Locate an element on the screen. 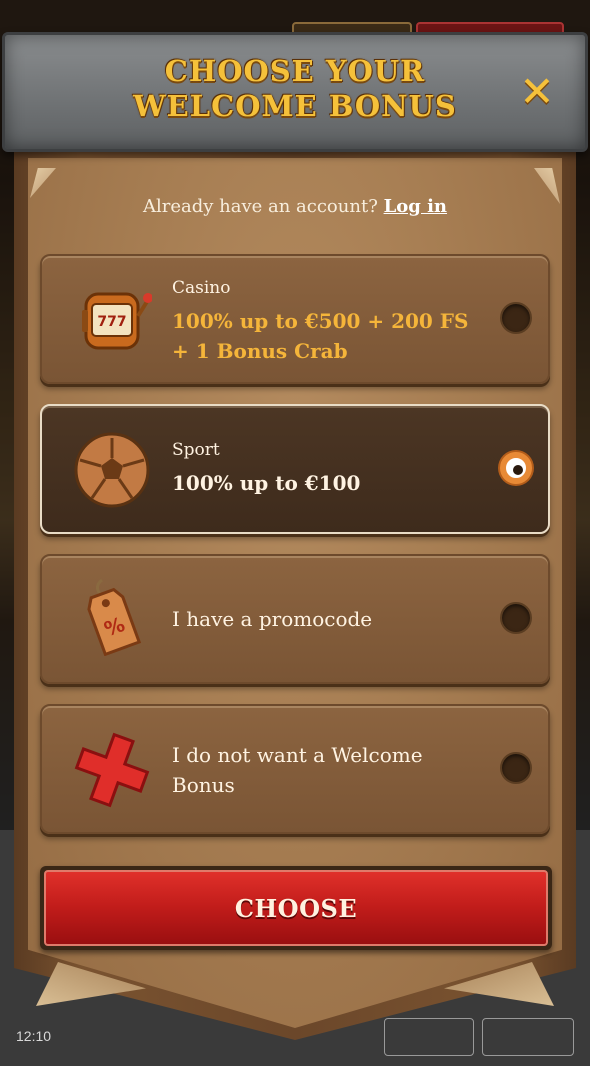  red-cross-icon is located at coordinates (112, 770).